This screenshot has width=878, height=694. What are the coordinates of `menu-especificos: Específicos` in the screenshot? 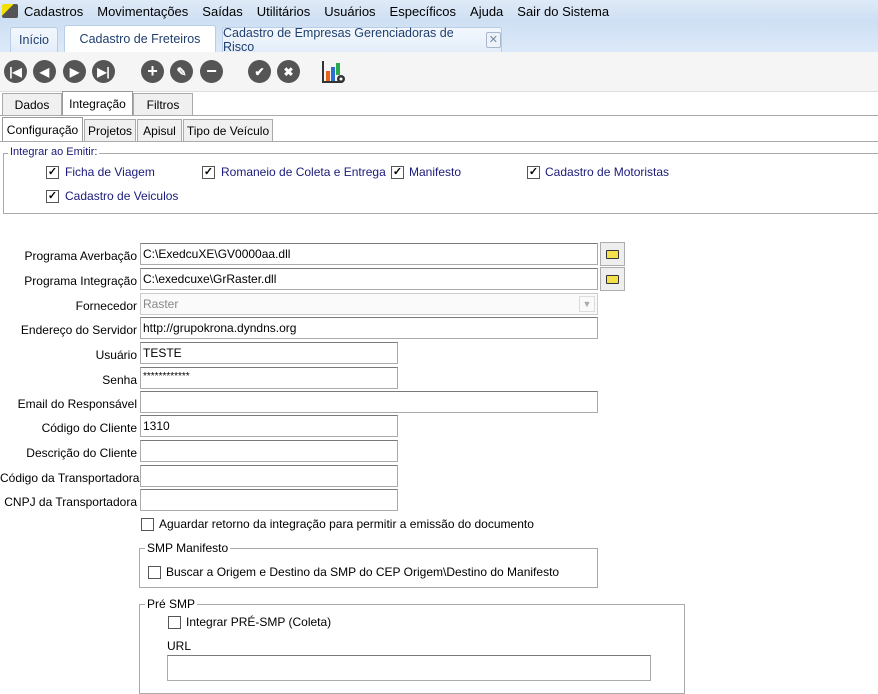 It's located at (423, 11).